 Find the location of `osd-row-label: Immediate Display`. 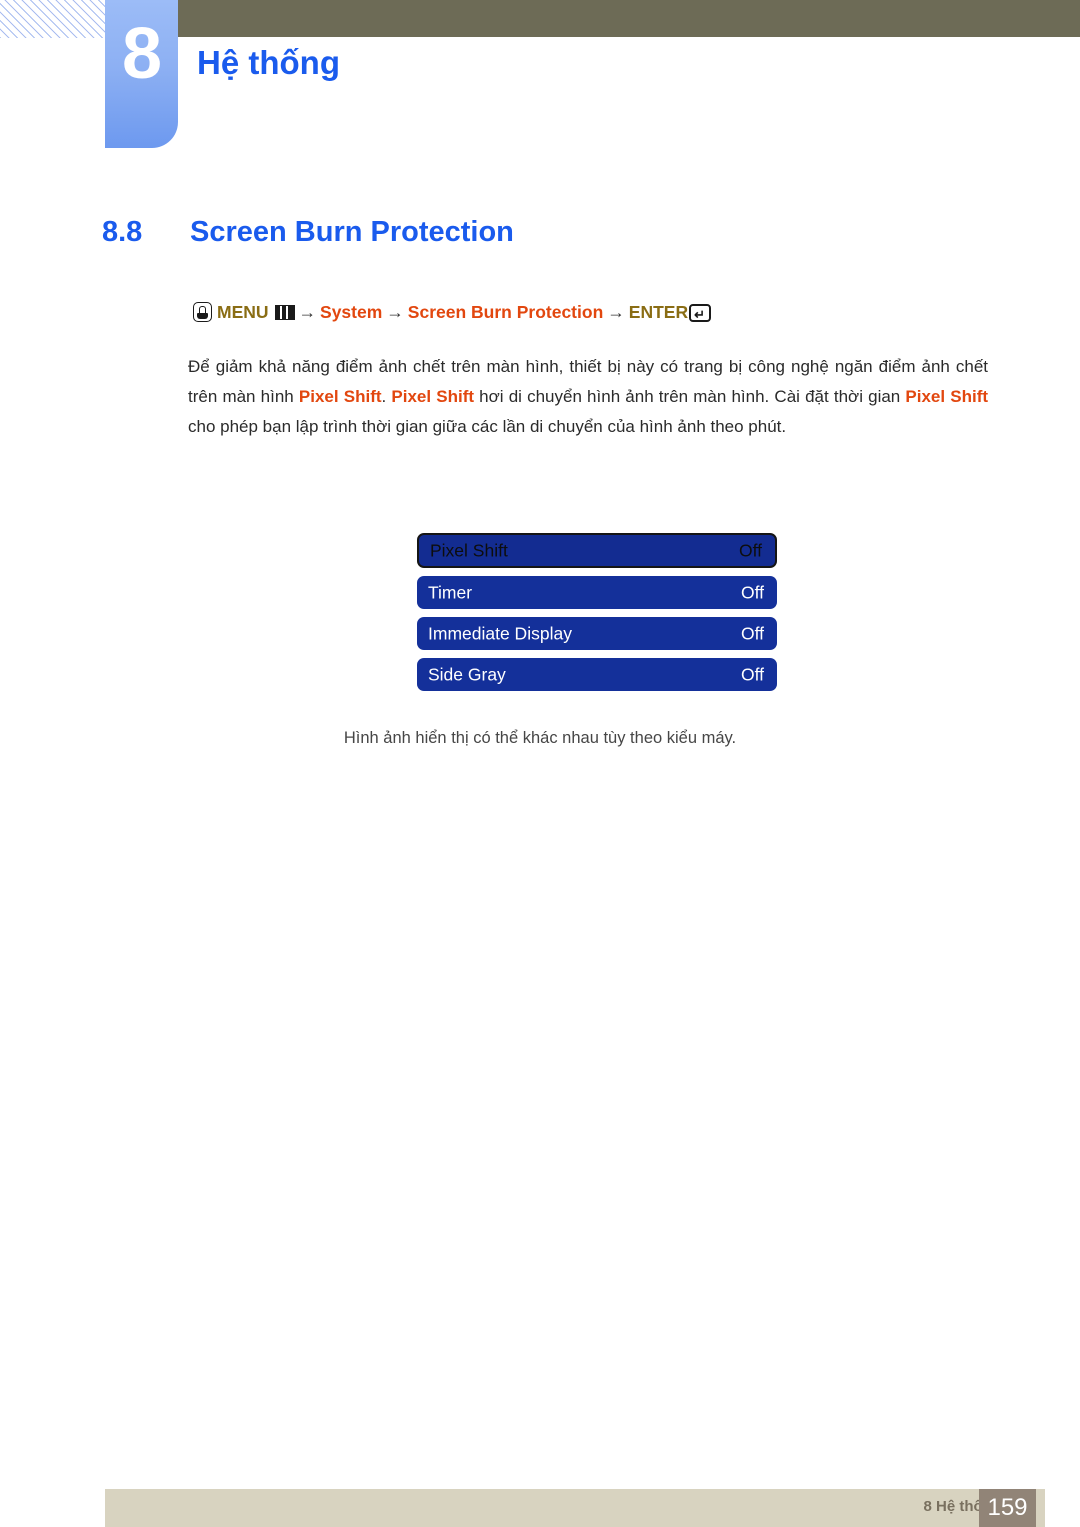

osd-row-label: Immediate Display is located at coordinates (500, 633).